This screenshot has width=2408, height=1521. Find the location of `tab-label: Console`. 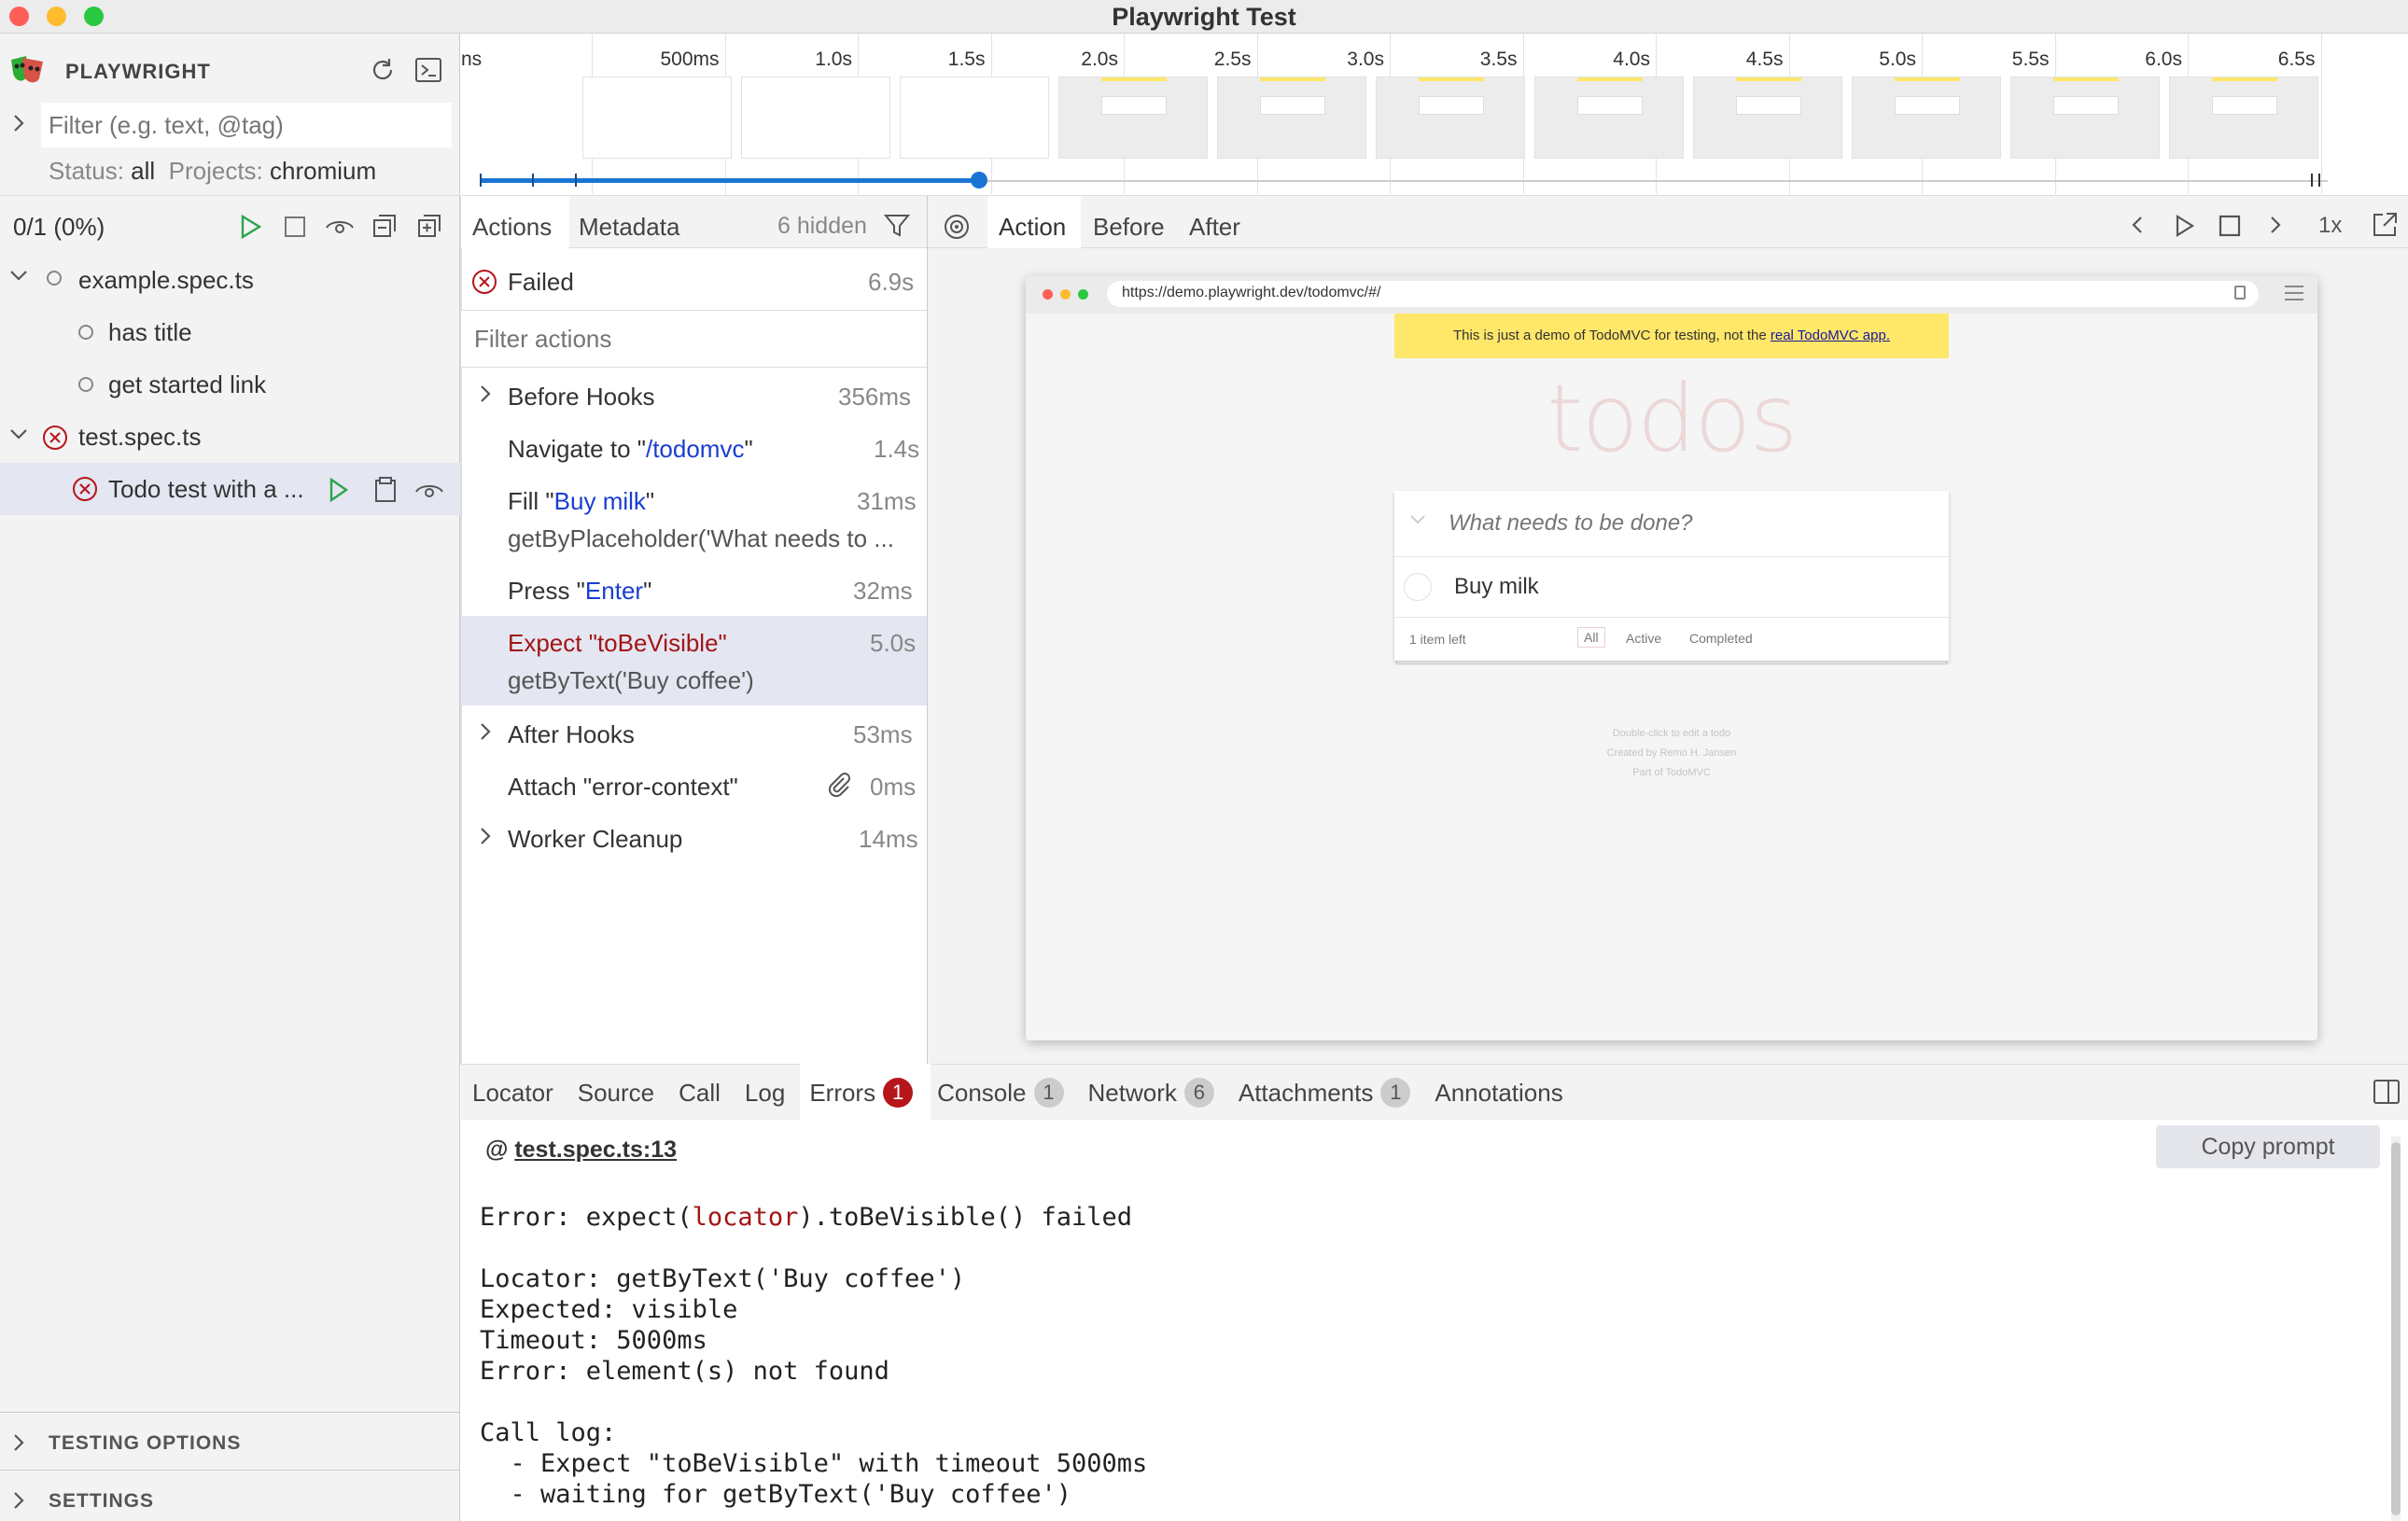

tab-label: Console is located at coordinates (982, 1093).